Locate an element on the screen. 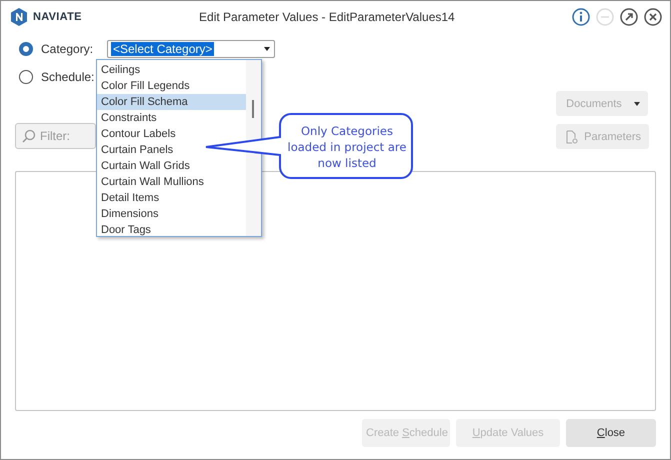 The image size is (671, 460). search-icon is located at coordinates (29, 136).